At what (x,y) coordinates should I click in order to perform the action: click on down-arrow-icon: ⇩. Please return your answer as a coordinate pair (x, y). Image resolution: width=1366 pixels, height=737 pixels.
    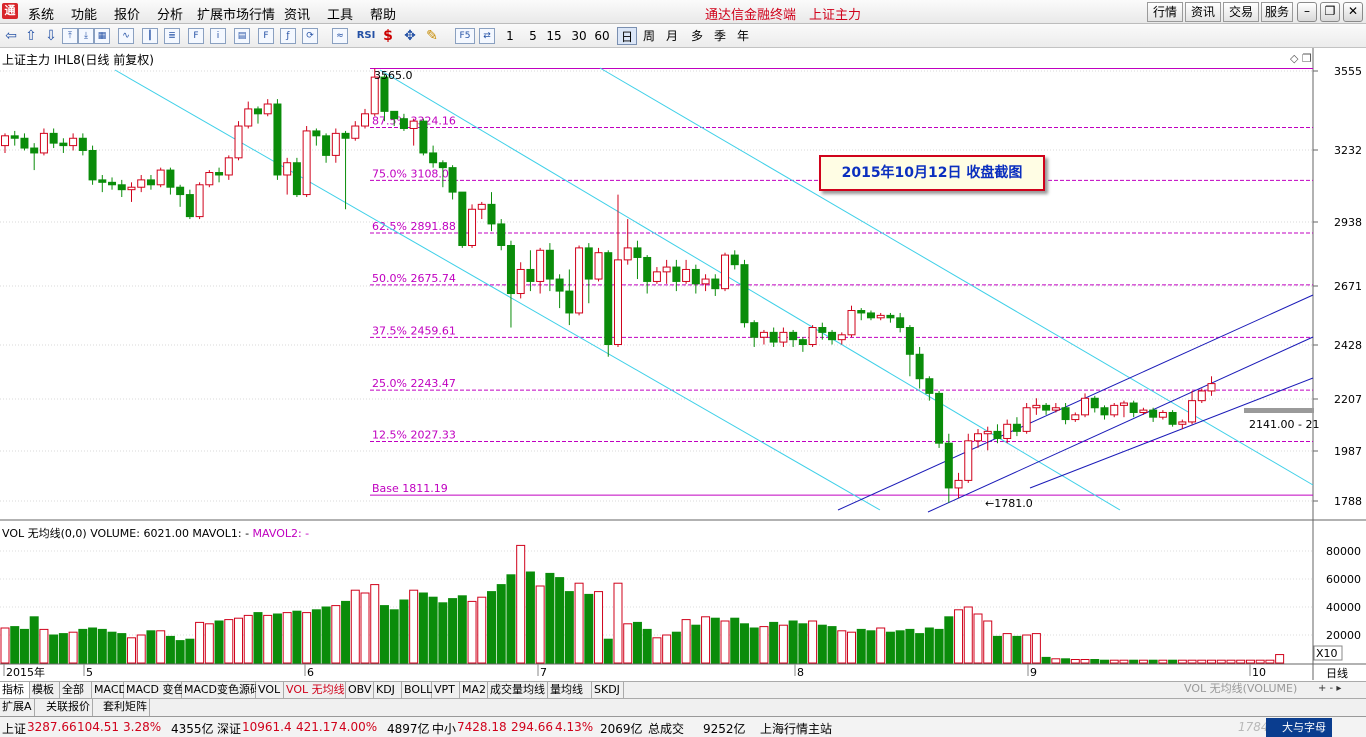
    Looking at the image, I should click on (51, 36).